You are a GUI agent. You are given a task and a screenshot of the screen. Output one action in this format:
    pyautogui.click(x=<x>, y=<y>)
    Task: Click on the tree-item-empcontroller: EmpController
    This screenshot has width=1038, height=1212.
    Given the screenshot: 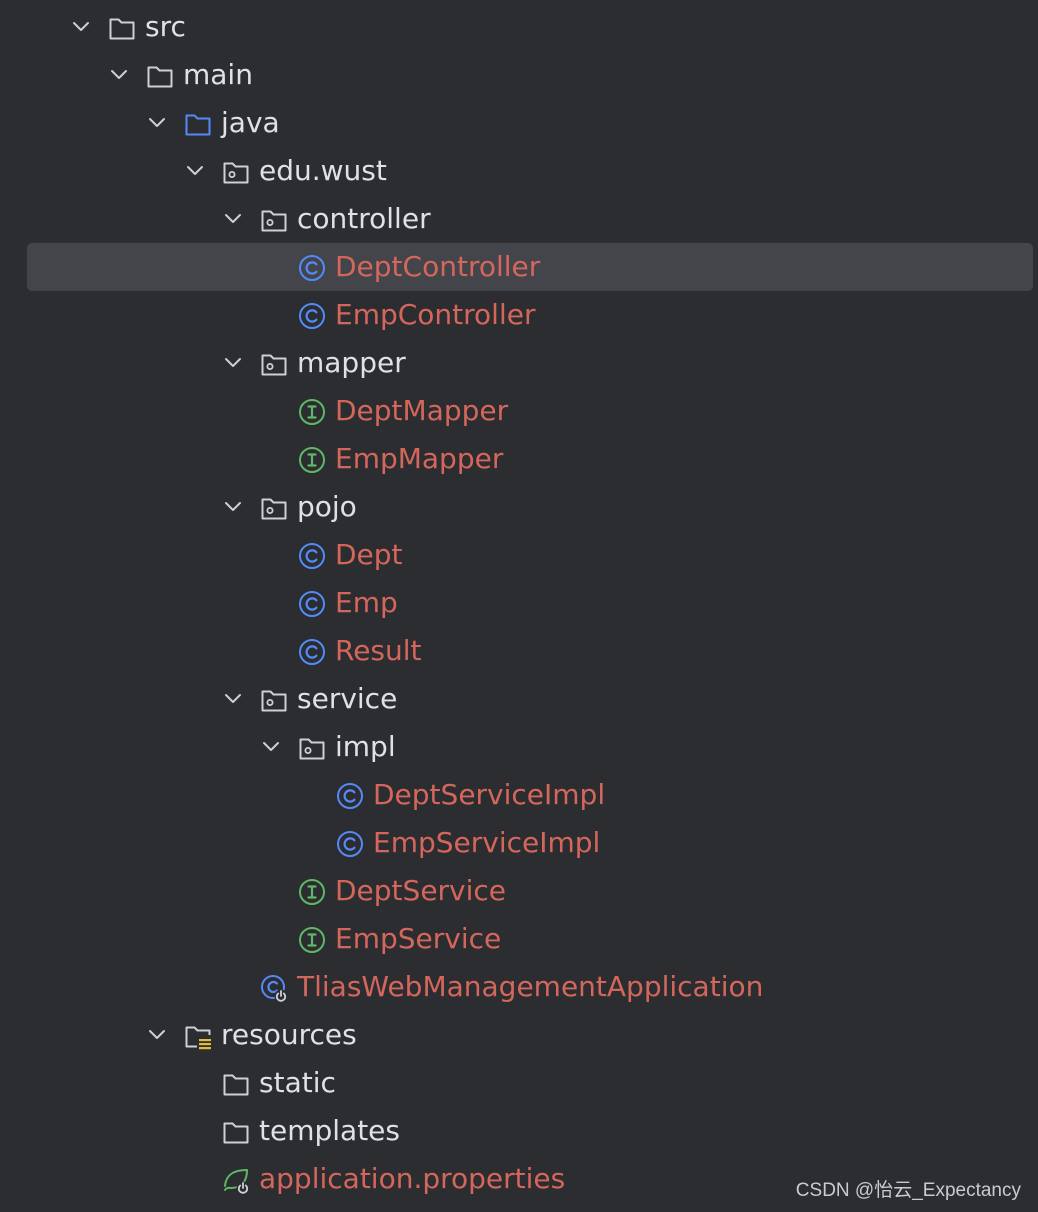 What is the action you would take?
    pyautogui.click(x=519, y=315)
    